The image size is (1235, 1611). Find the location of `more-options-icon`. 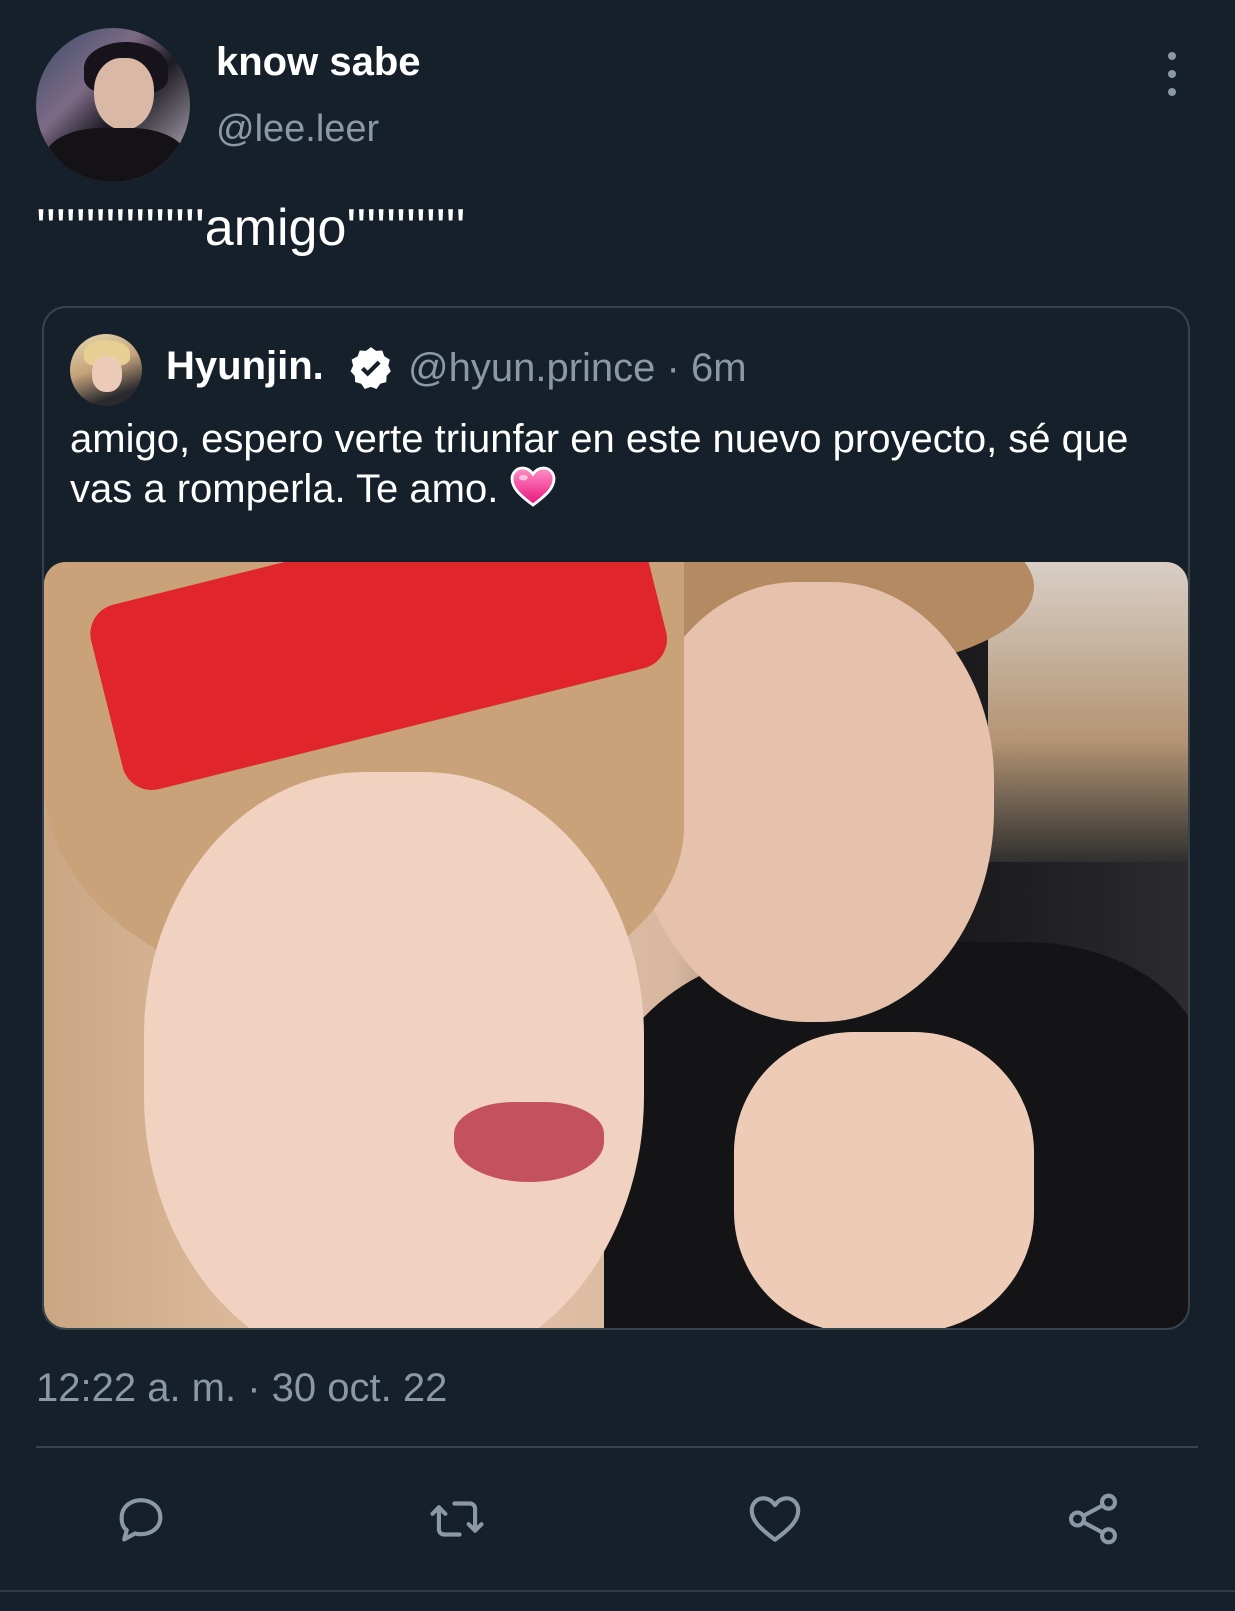

more-options-icon is located at coordinates (1172, 74).